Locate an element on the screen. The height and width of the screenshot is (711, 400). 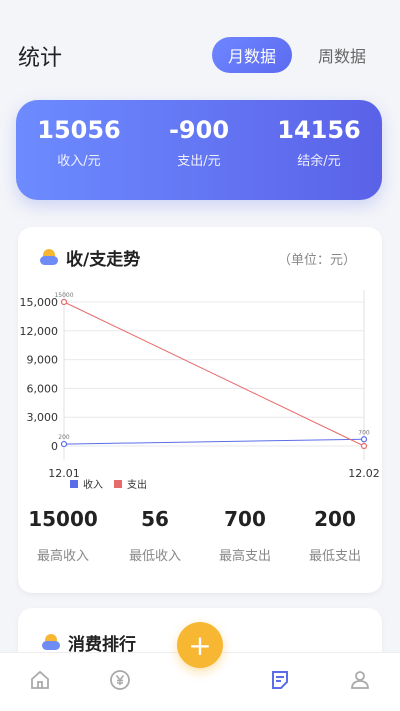
y-tick-label: 9,000 is located at coordinates (43, 360).